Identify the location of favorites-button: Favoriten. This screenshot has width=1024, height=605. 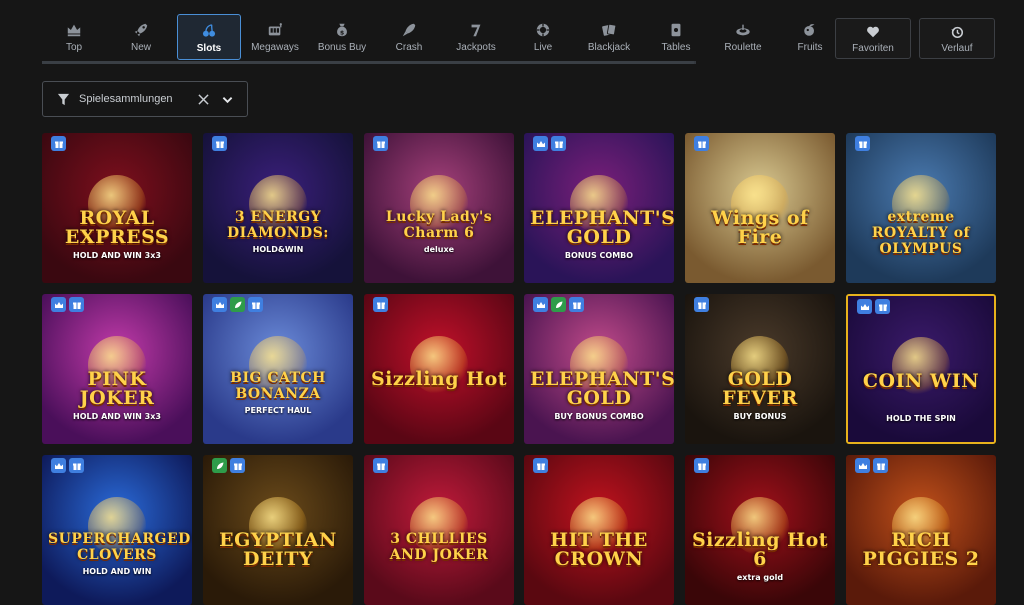
(873, 38).